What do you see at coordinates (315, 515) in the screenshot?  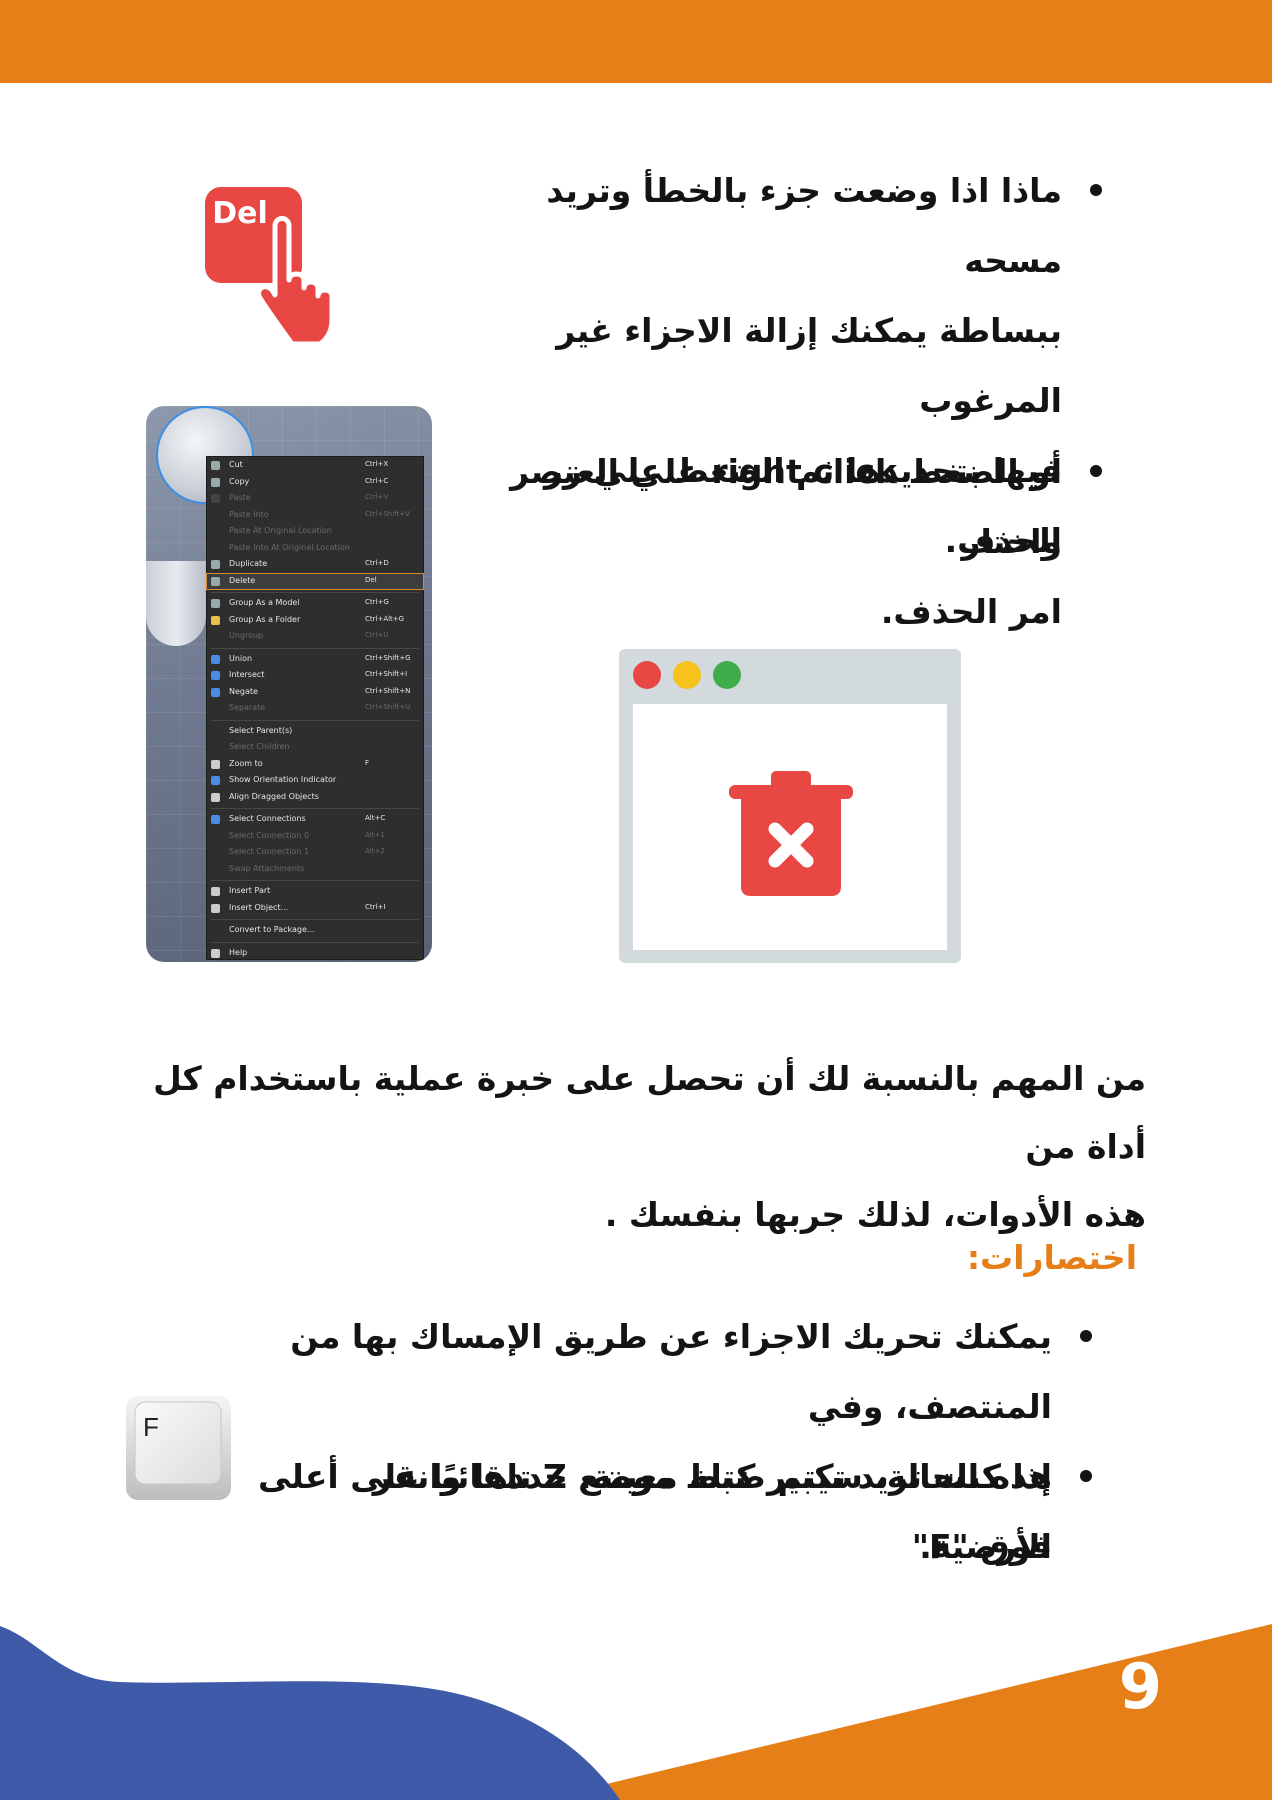 I see `menu-item-paste-into: Paste Into Ctrl+Shift+V` at bounding box center [315, 515].